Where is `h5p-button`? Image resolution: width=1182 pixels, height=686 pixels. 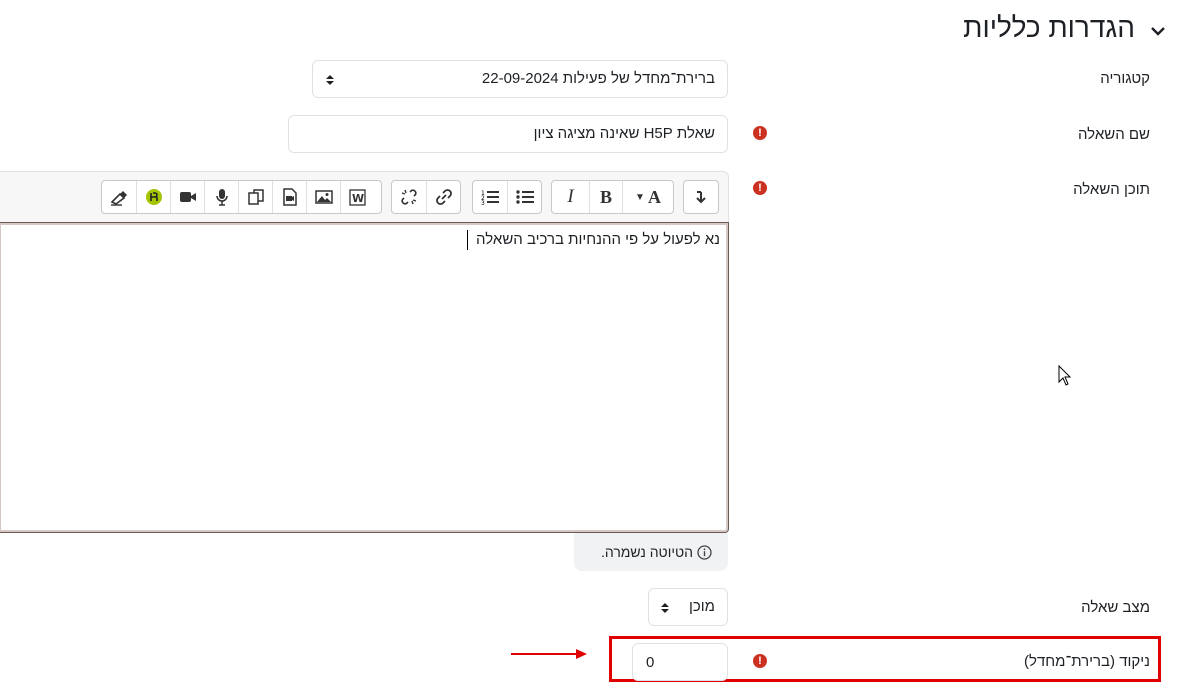 h5p-button is located at coordinates (153, 197).